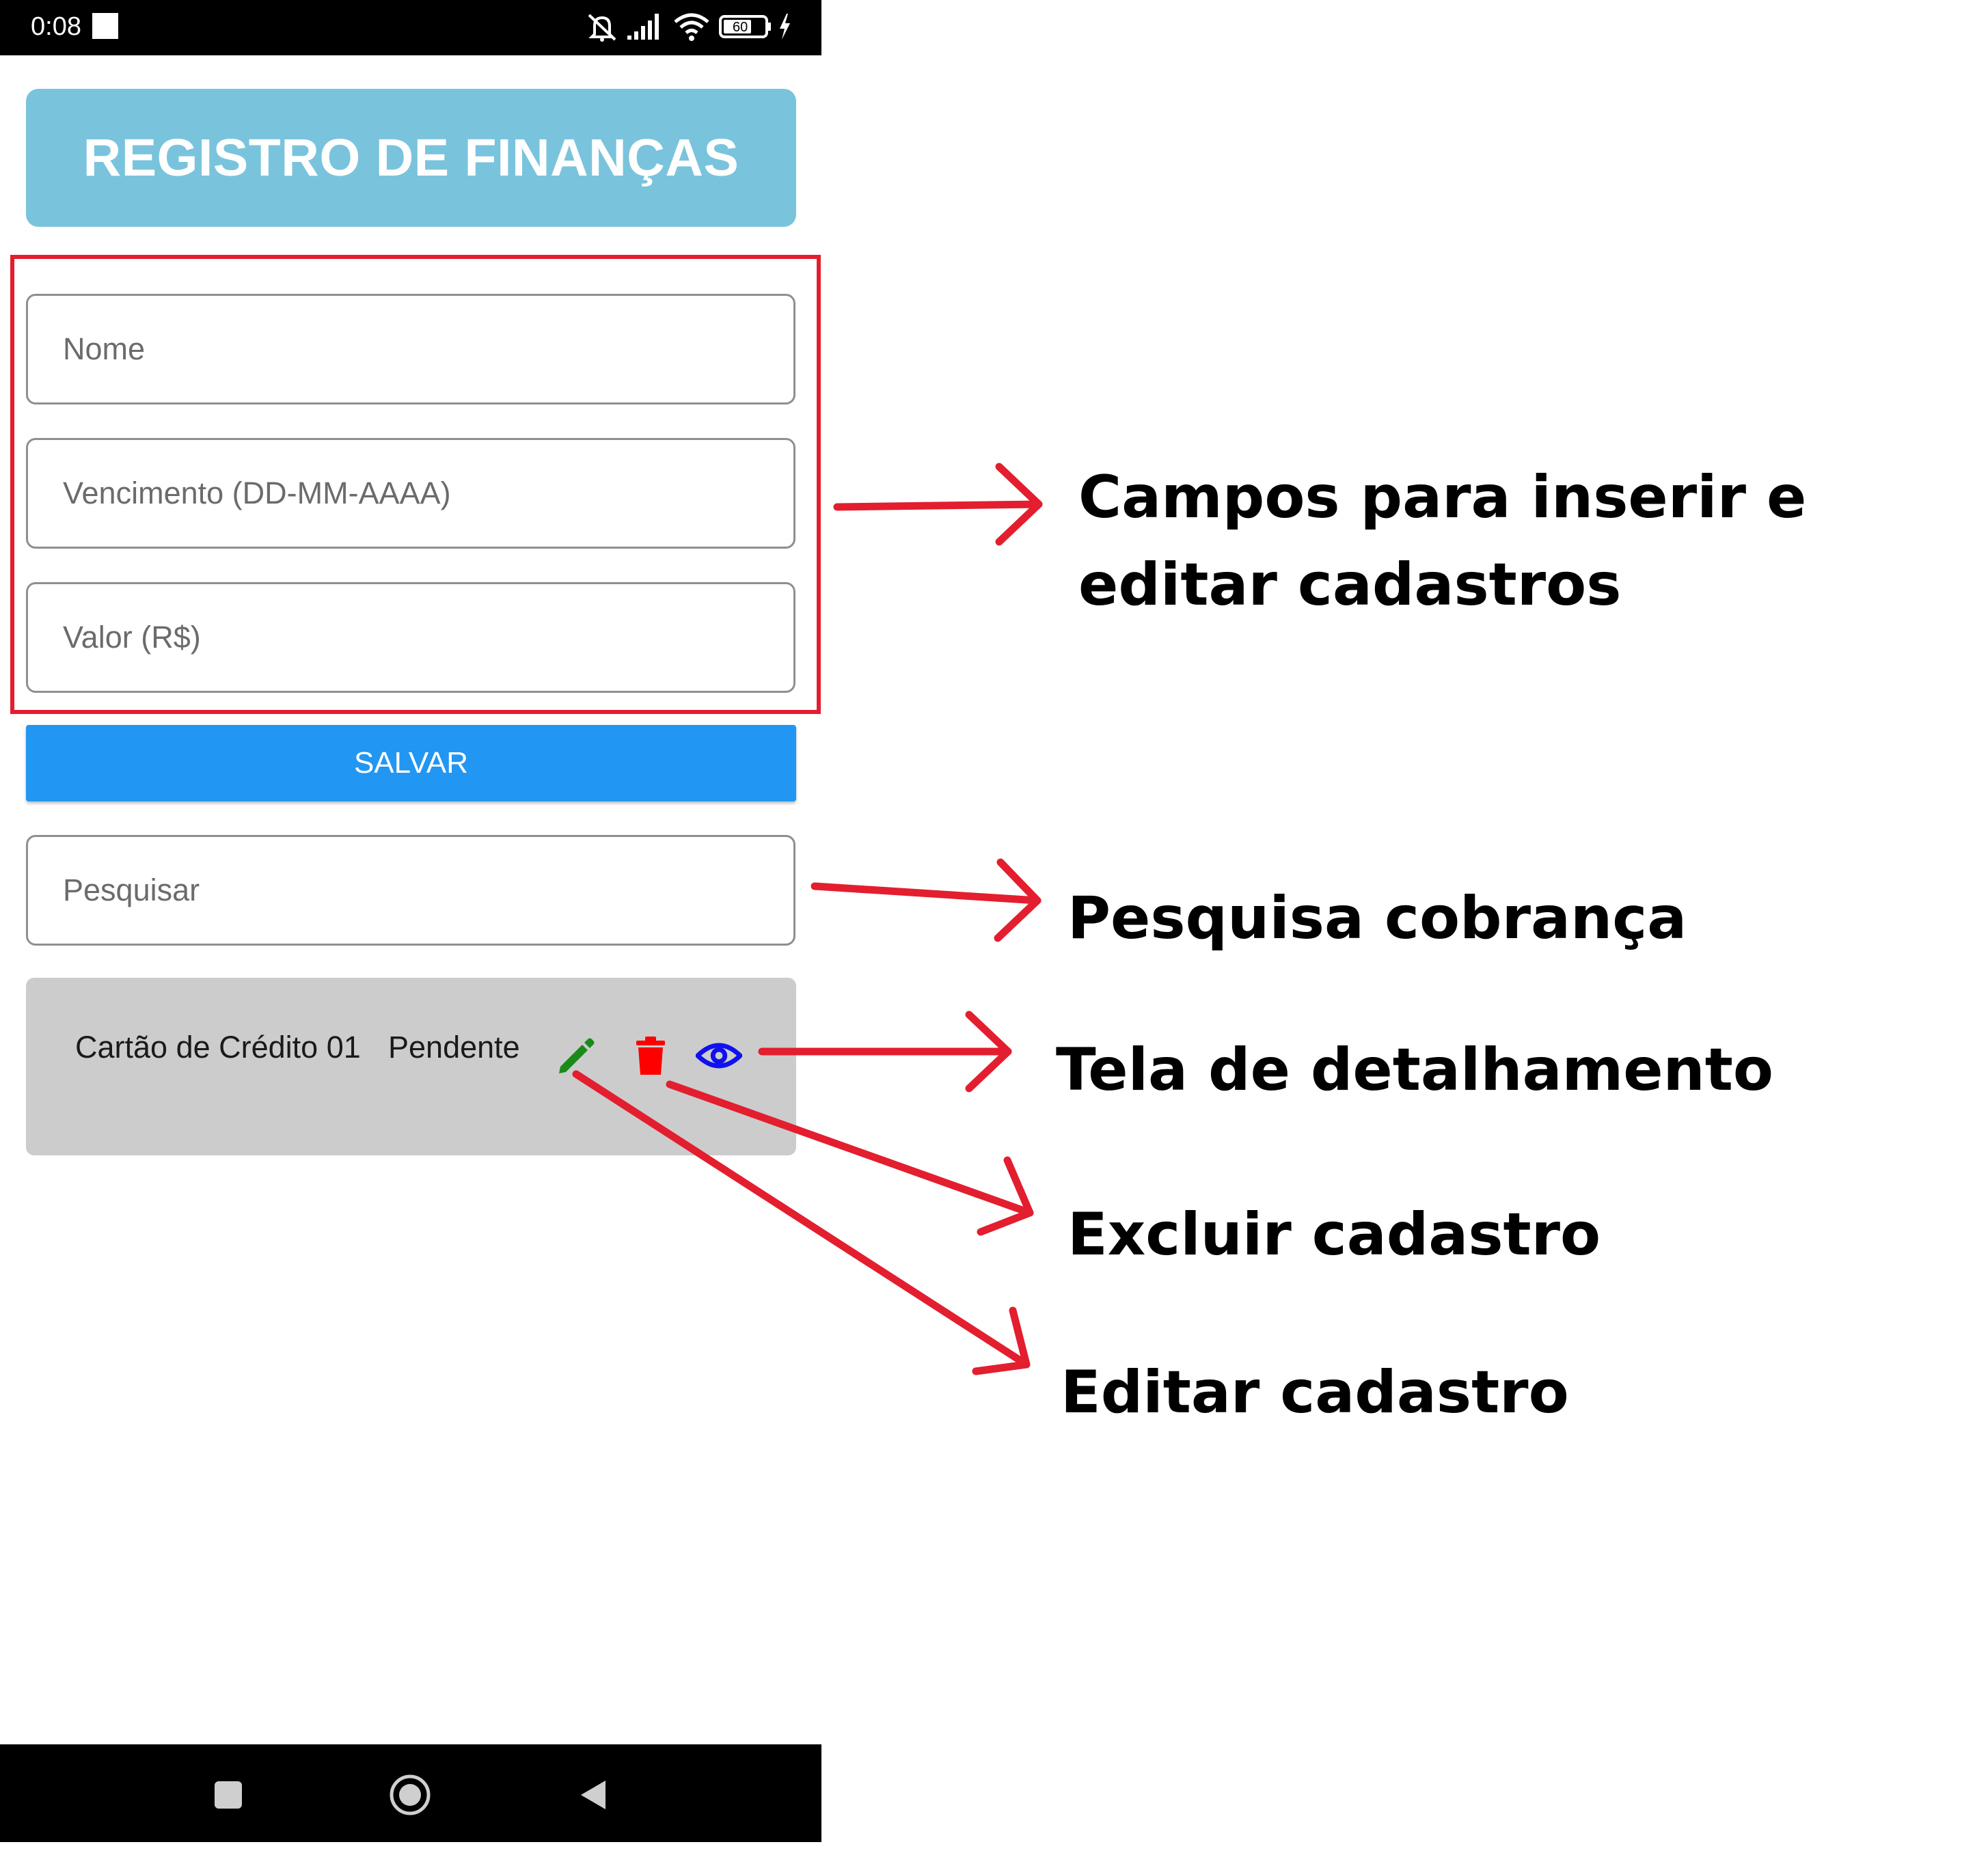 Image resolution: width=1988 pixels, height=1853 pixels. I want to click on eye-icon, so click(719, 1056).